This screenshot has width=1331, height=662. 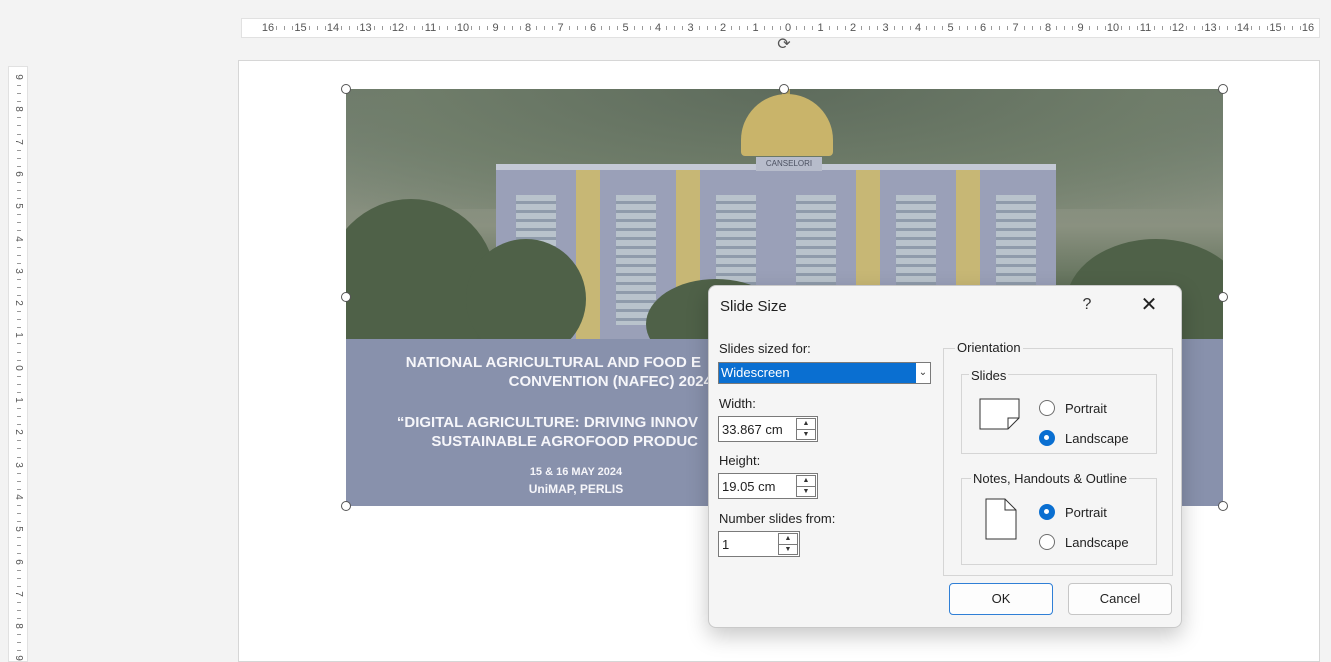 What do you see at coordinates (1149, 304) in the screenshot?
I see `close-icon: ✕` at bounding box center [1149, 304].